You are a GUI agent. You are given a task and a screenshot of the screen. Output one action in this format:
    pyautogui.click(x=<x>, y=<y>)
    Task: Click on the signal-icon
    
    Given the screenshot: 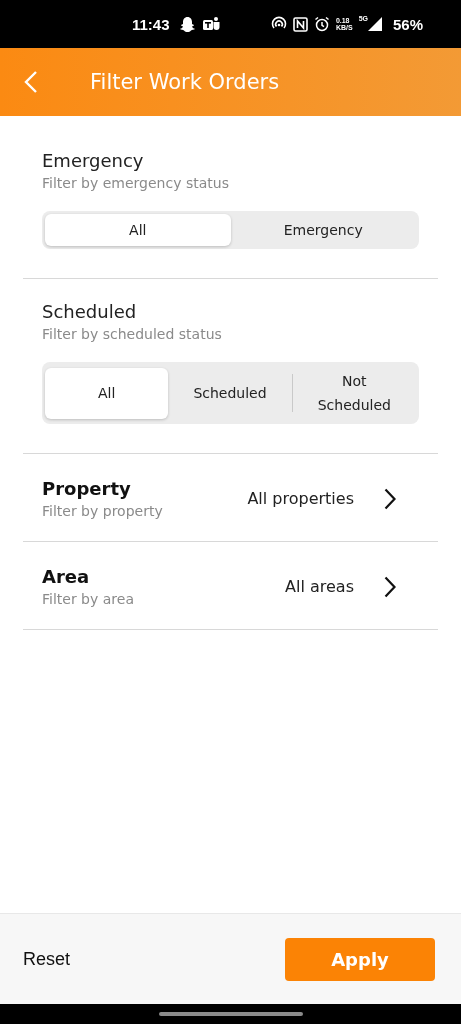 What is the action you would take?
    pyautogui.click(x=374, y=24)
    